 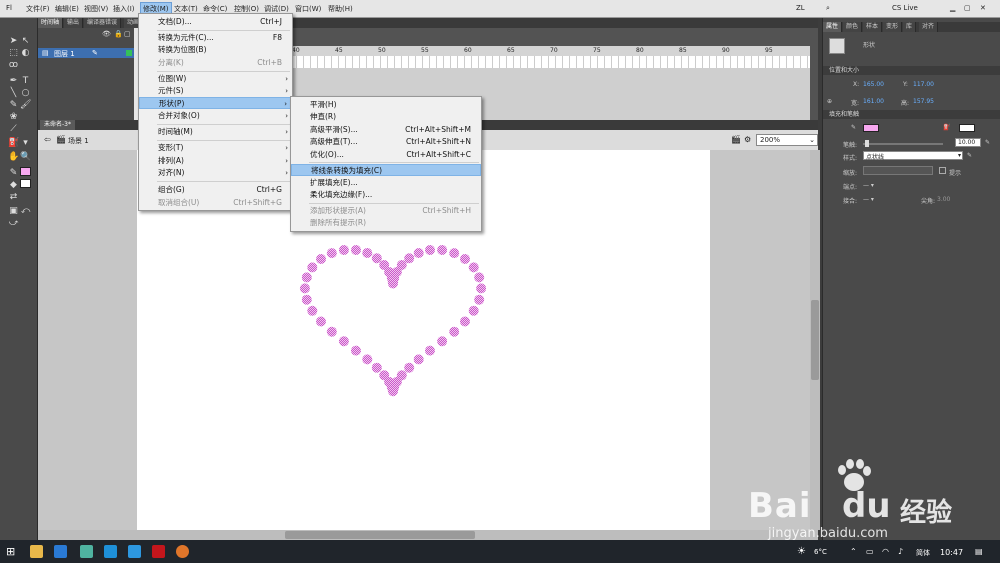 What do you see at coordinates (13, 223) in the screenshot?
I see `straighten-icon: ⤻` at bounding box center [13, 223].